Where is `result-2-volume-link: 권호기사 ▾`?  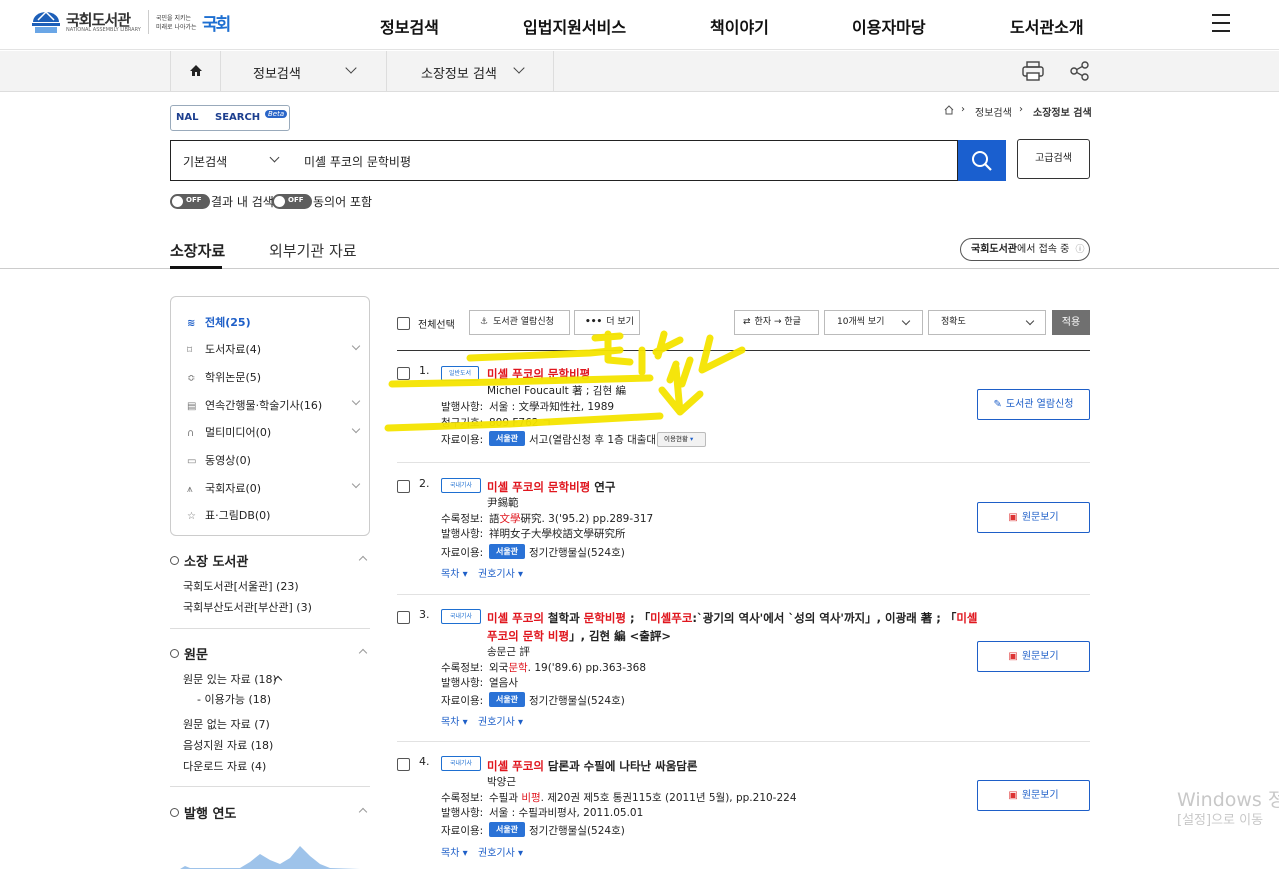 result-2-volume-link: 권호기사 ▾ is located at coordinates (500, 572).